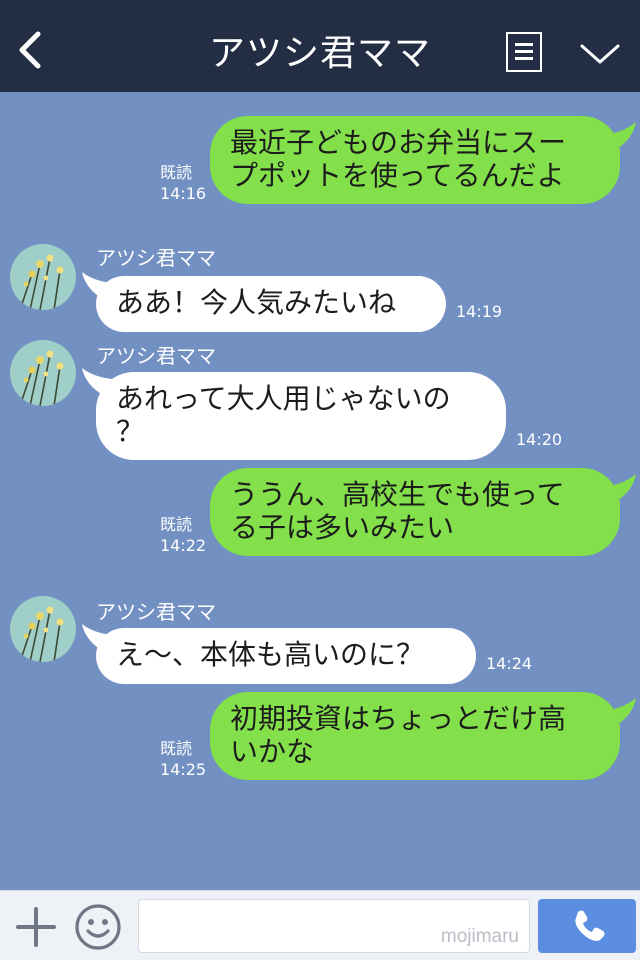 This screenshot has width=640, height=960. I want to click on notes-button, so click(524, 52).